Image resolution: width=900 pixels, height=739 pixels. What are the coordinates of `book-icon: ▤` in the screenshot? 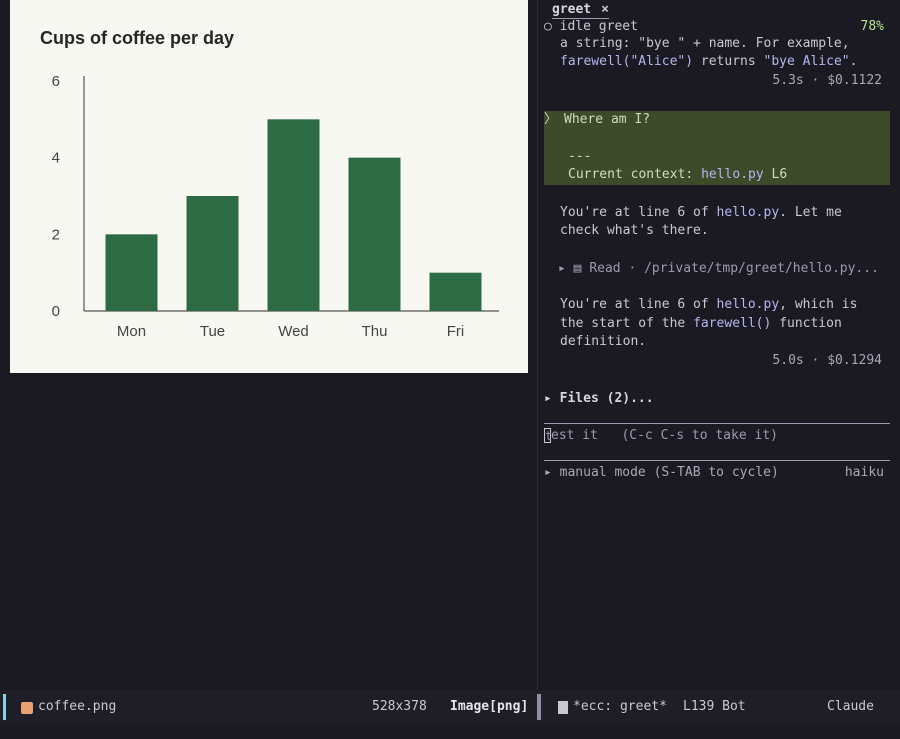 It's located at (577, 268).